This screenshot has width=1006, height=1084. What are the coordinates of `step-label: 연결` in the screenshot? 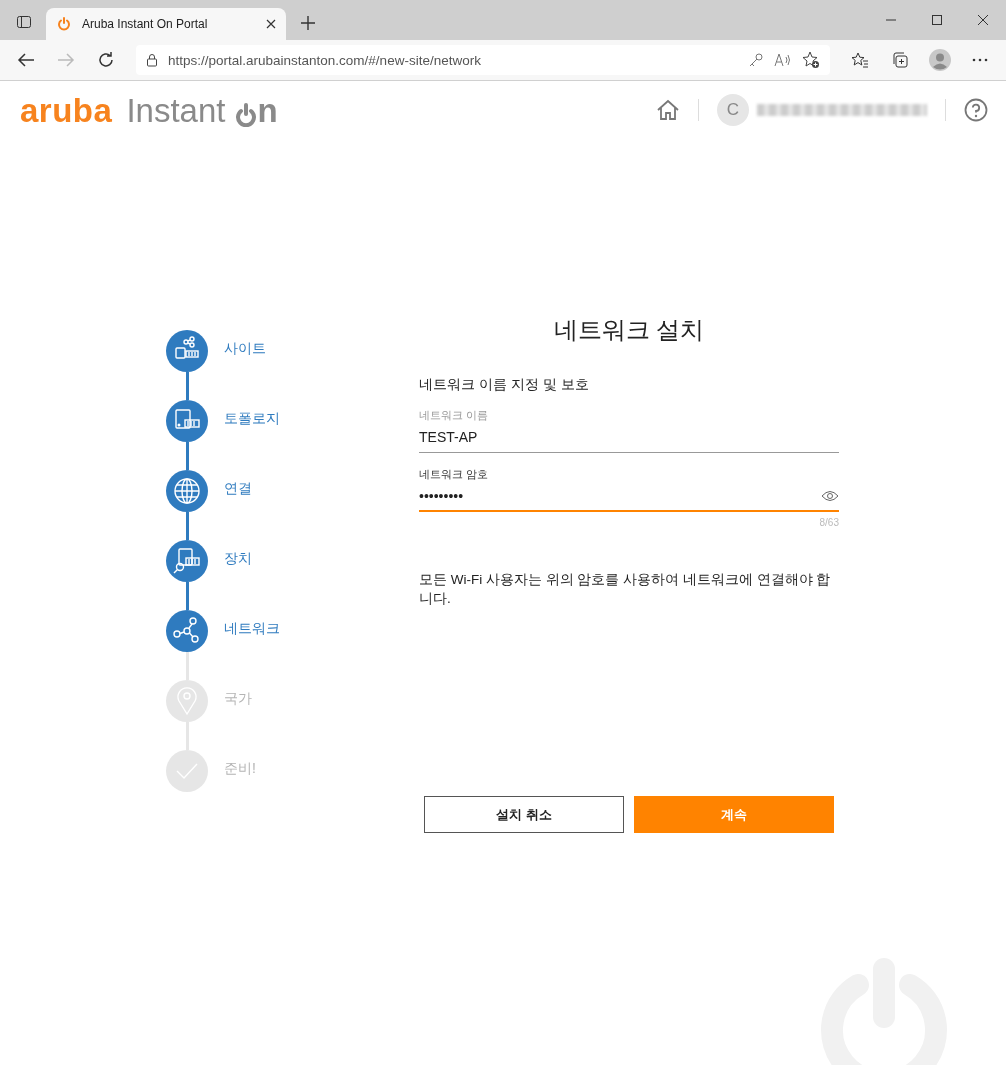 It's located at (238, 489).